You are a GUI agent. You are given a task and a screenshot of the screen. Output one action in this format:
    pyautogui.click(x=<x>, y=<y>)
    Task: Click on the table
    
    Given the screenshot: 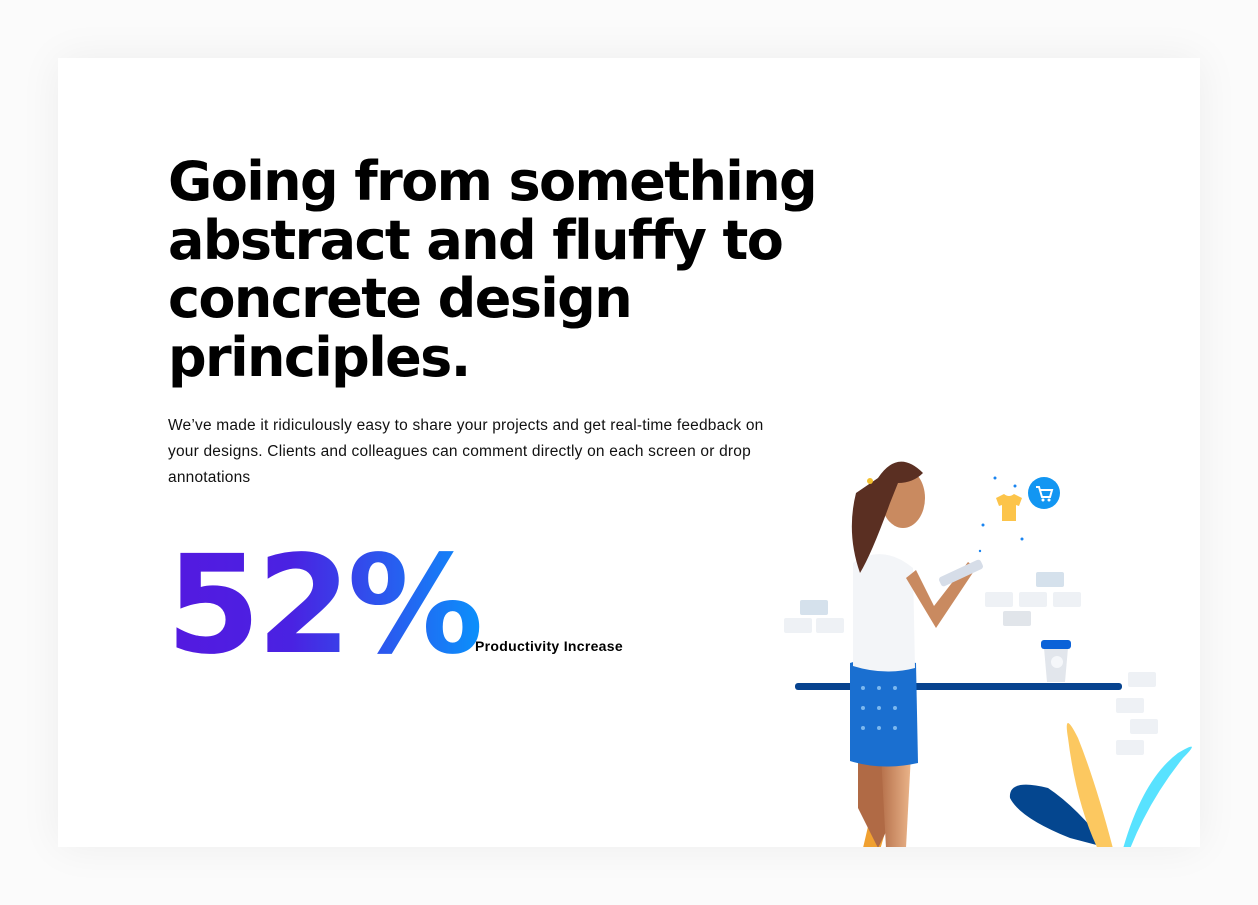 What is the action you would take?
    pyautogui.click(x=958, y=686)
    